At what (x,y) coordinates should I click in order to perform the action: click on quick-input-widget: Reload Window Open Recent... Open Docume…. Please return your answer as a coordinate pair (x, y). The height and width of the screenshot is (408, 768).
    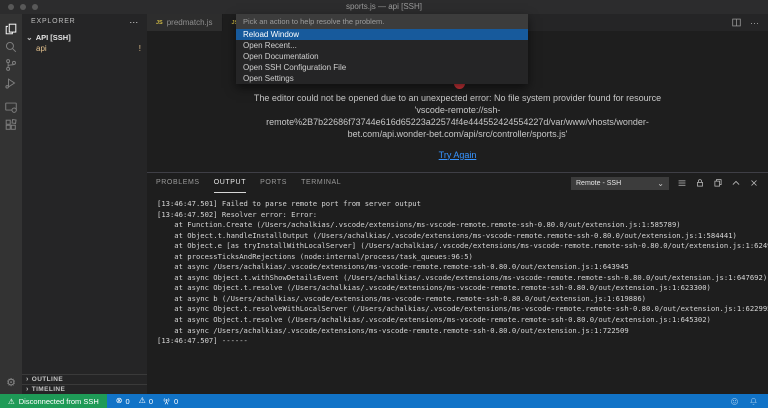
    Looking at the image, I should click on (382, 49).